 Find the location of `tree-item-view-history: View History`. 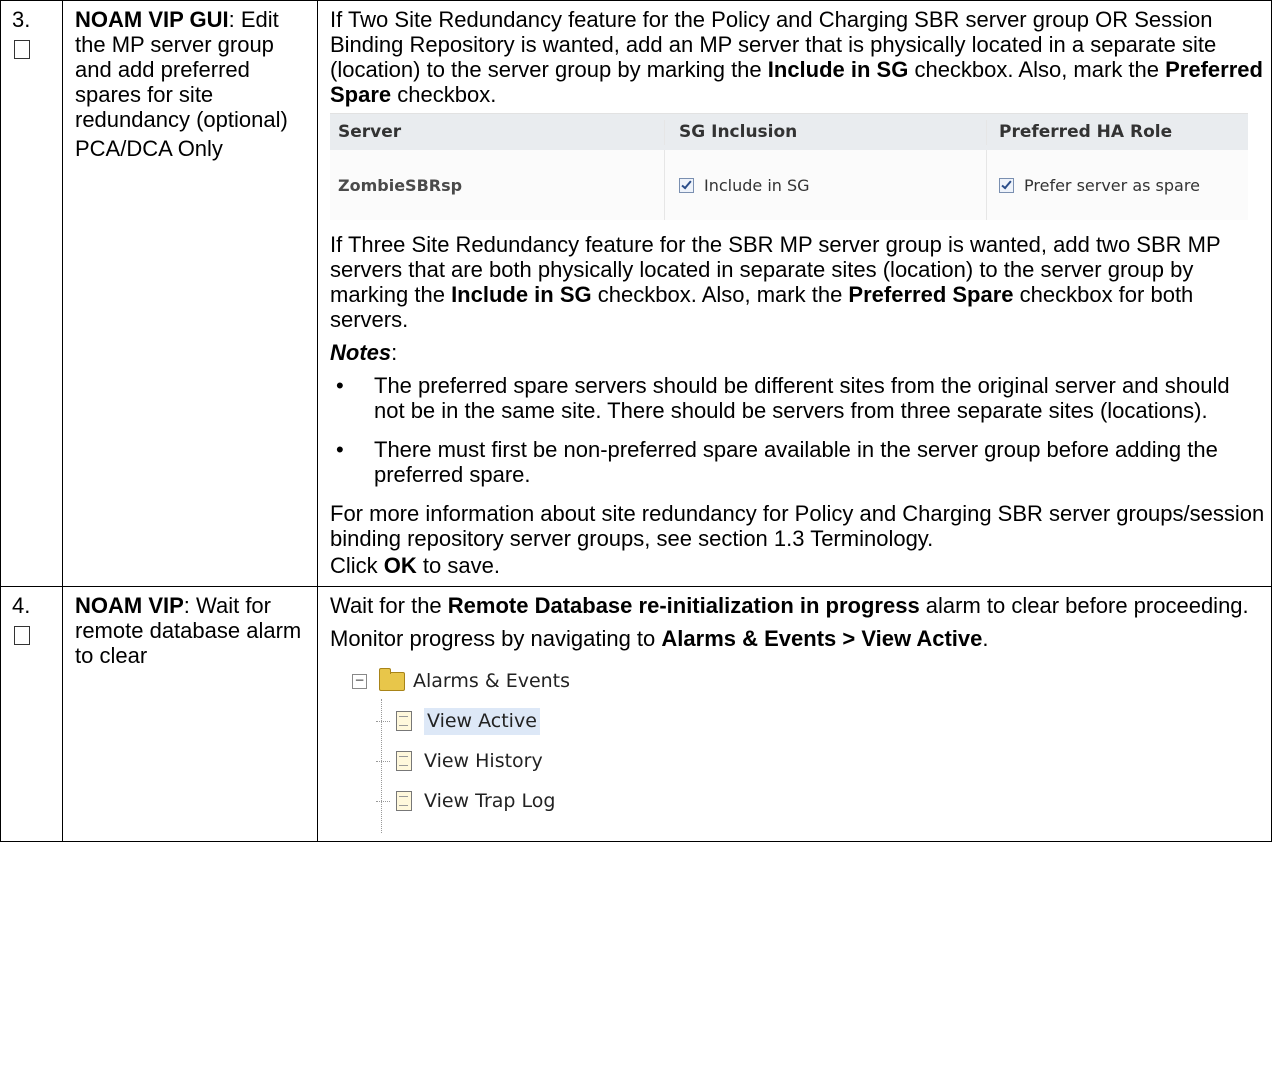

tree-item-view-history: View History is located at coordinates (808, 761).